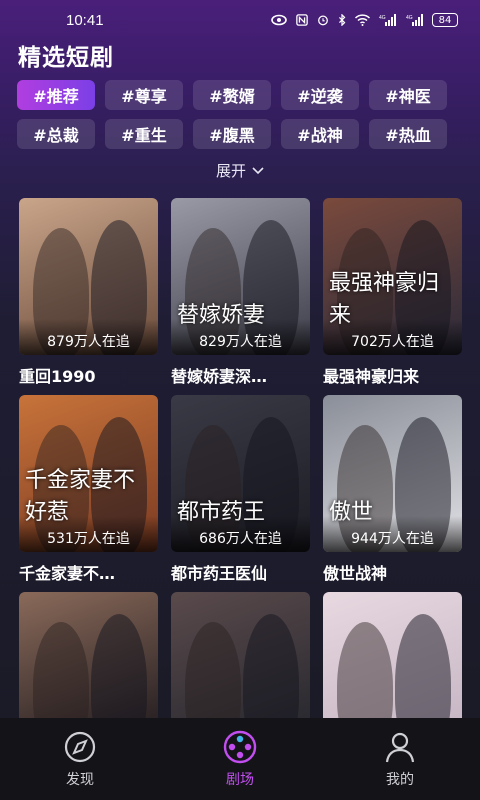 This screenshot has width=480, height=800. Describe the element at coordinates (232, 134) in the screenshot. I see `genre-tag: #腹黑` at that location.